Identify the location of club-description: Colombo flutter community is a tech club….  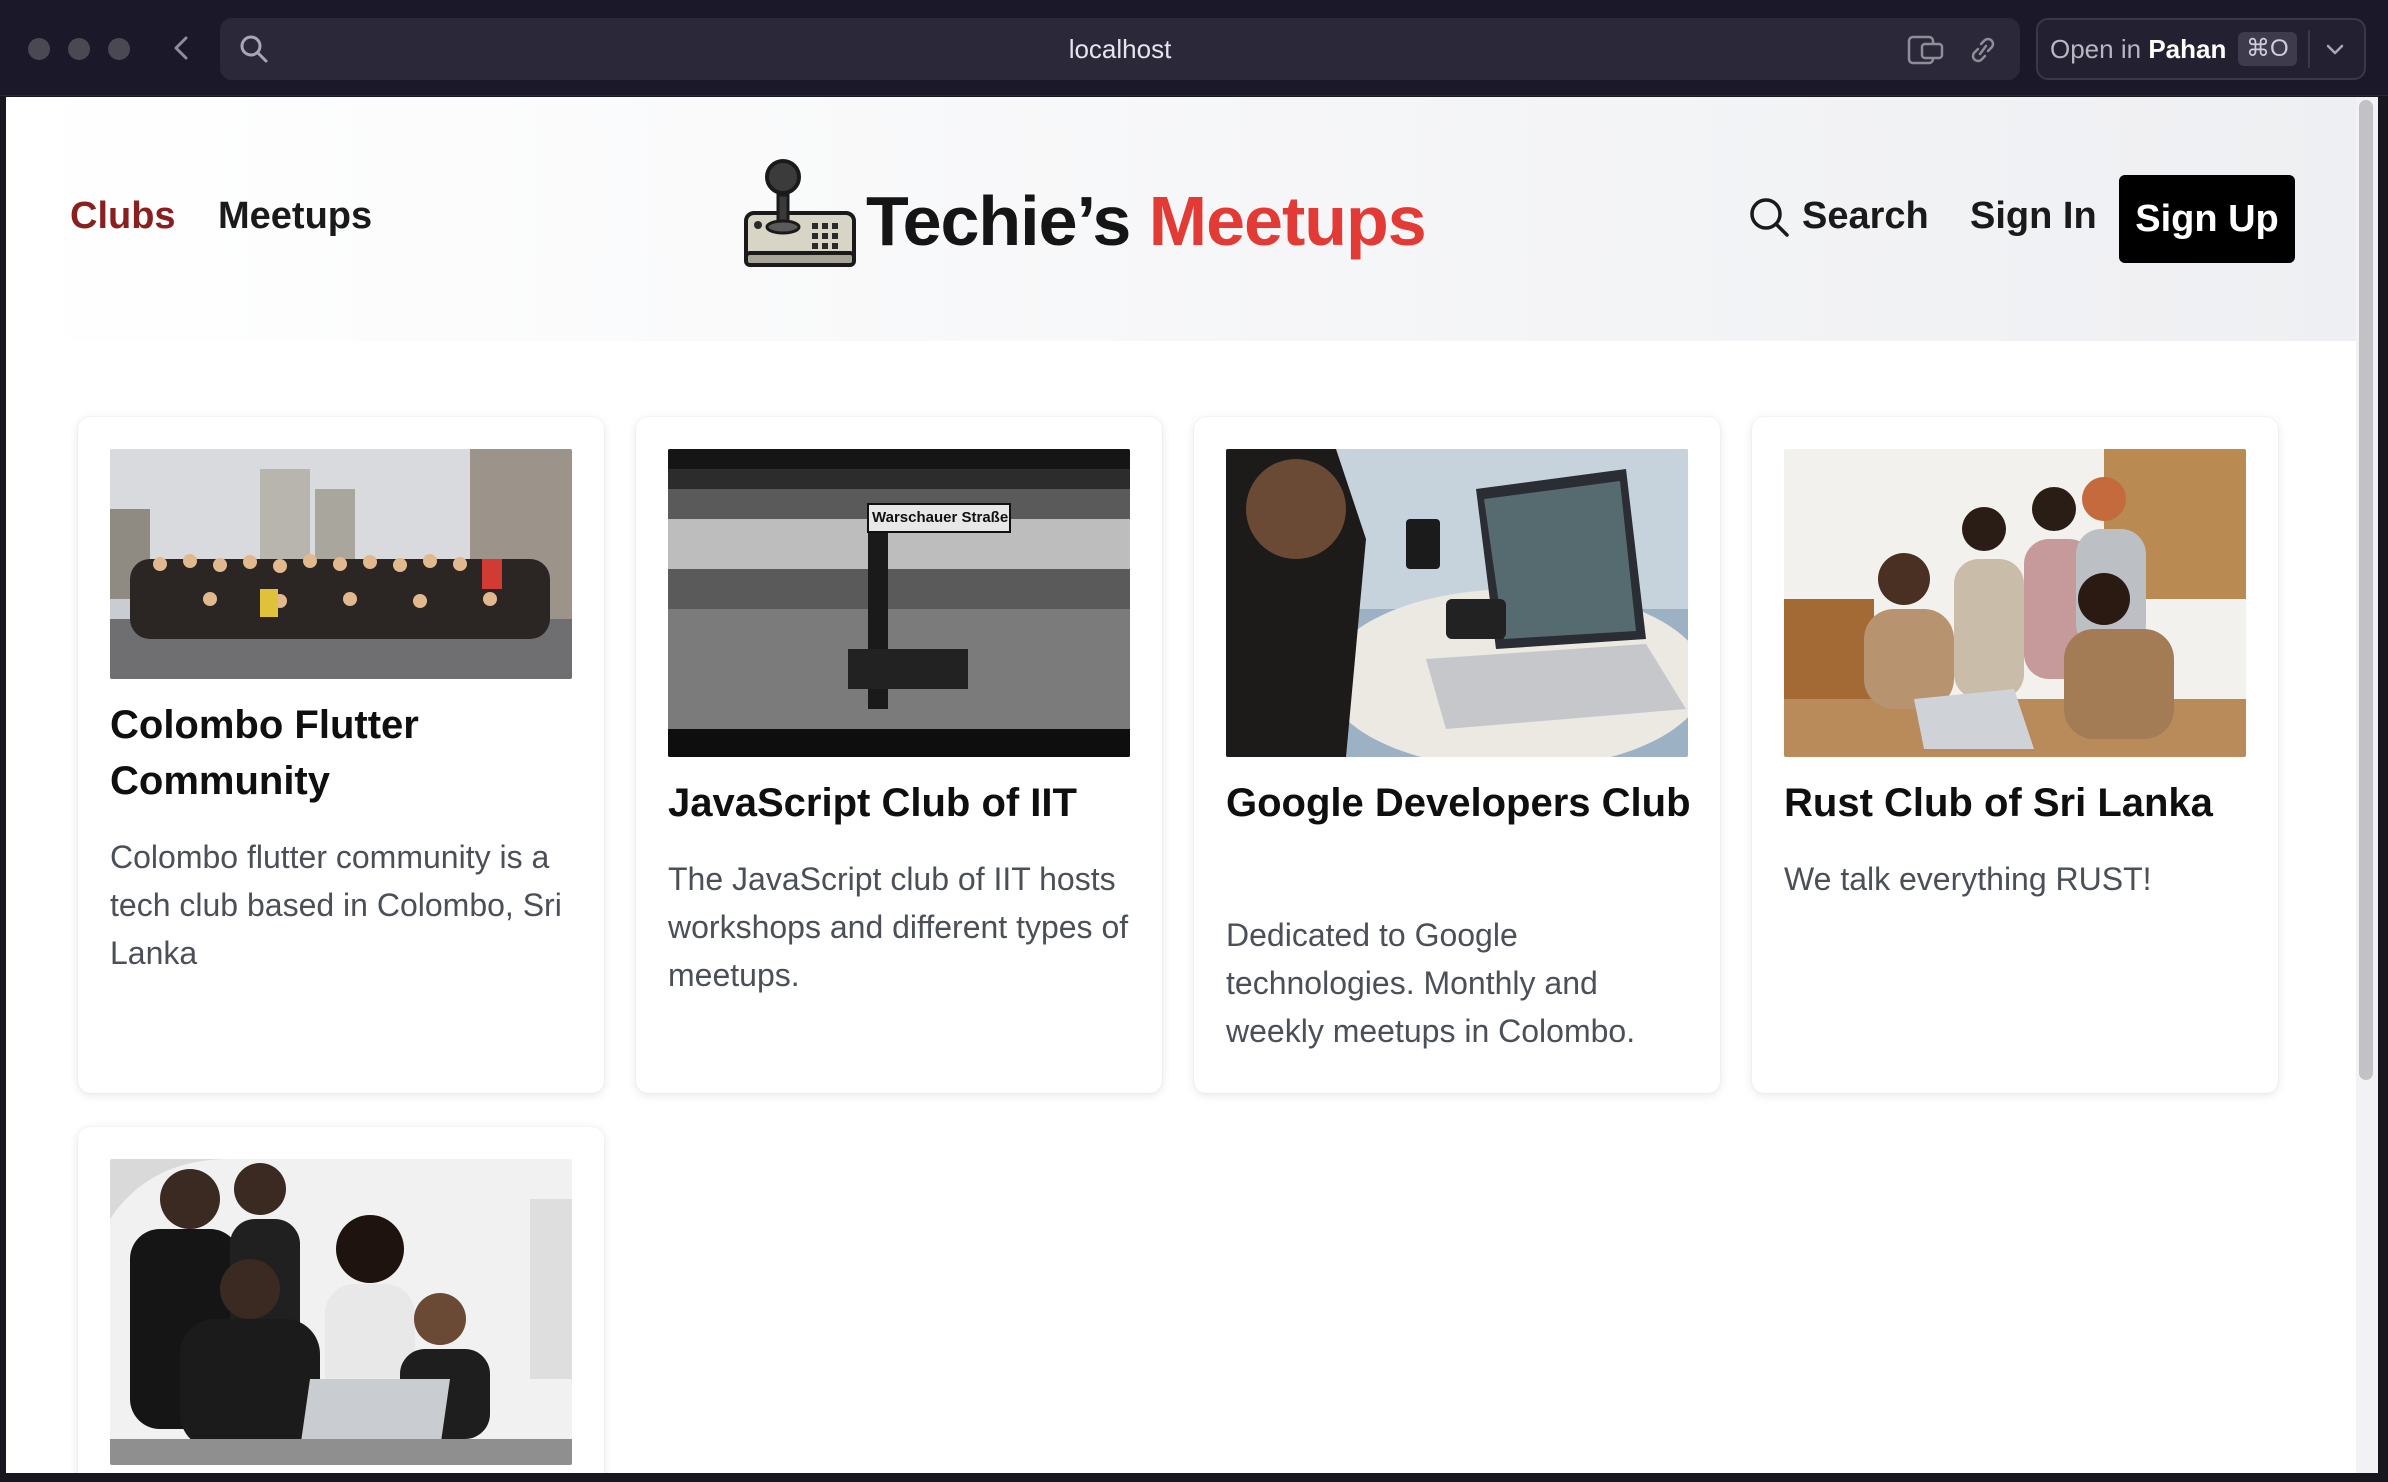
(336, 905).